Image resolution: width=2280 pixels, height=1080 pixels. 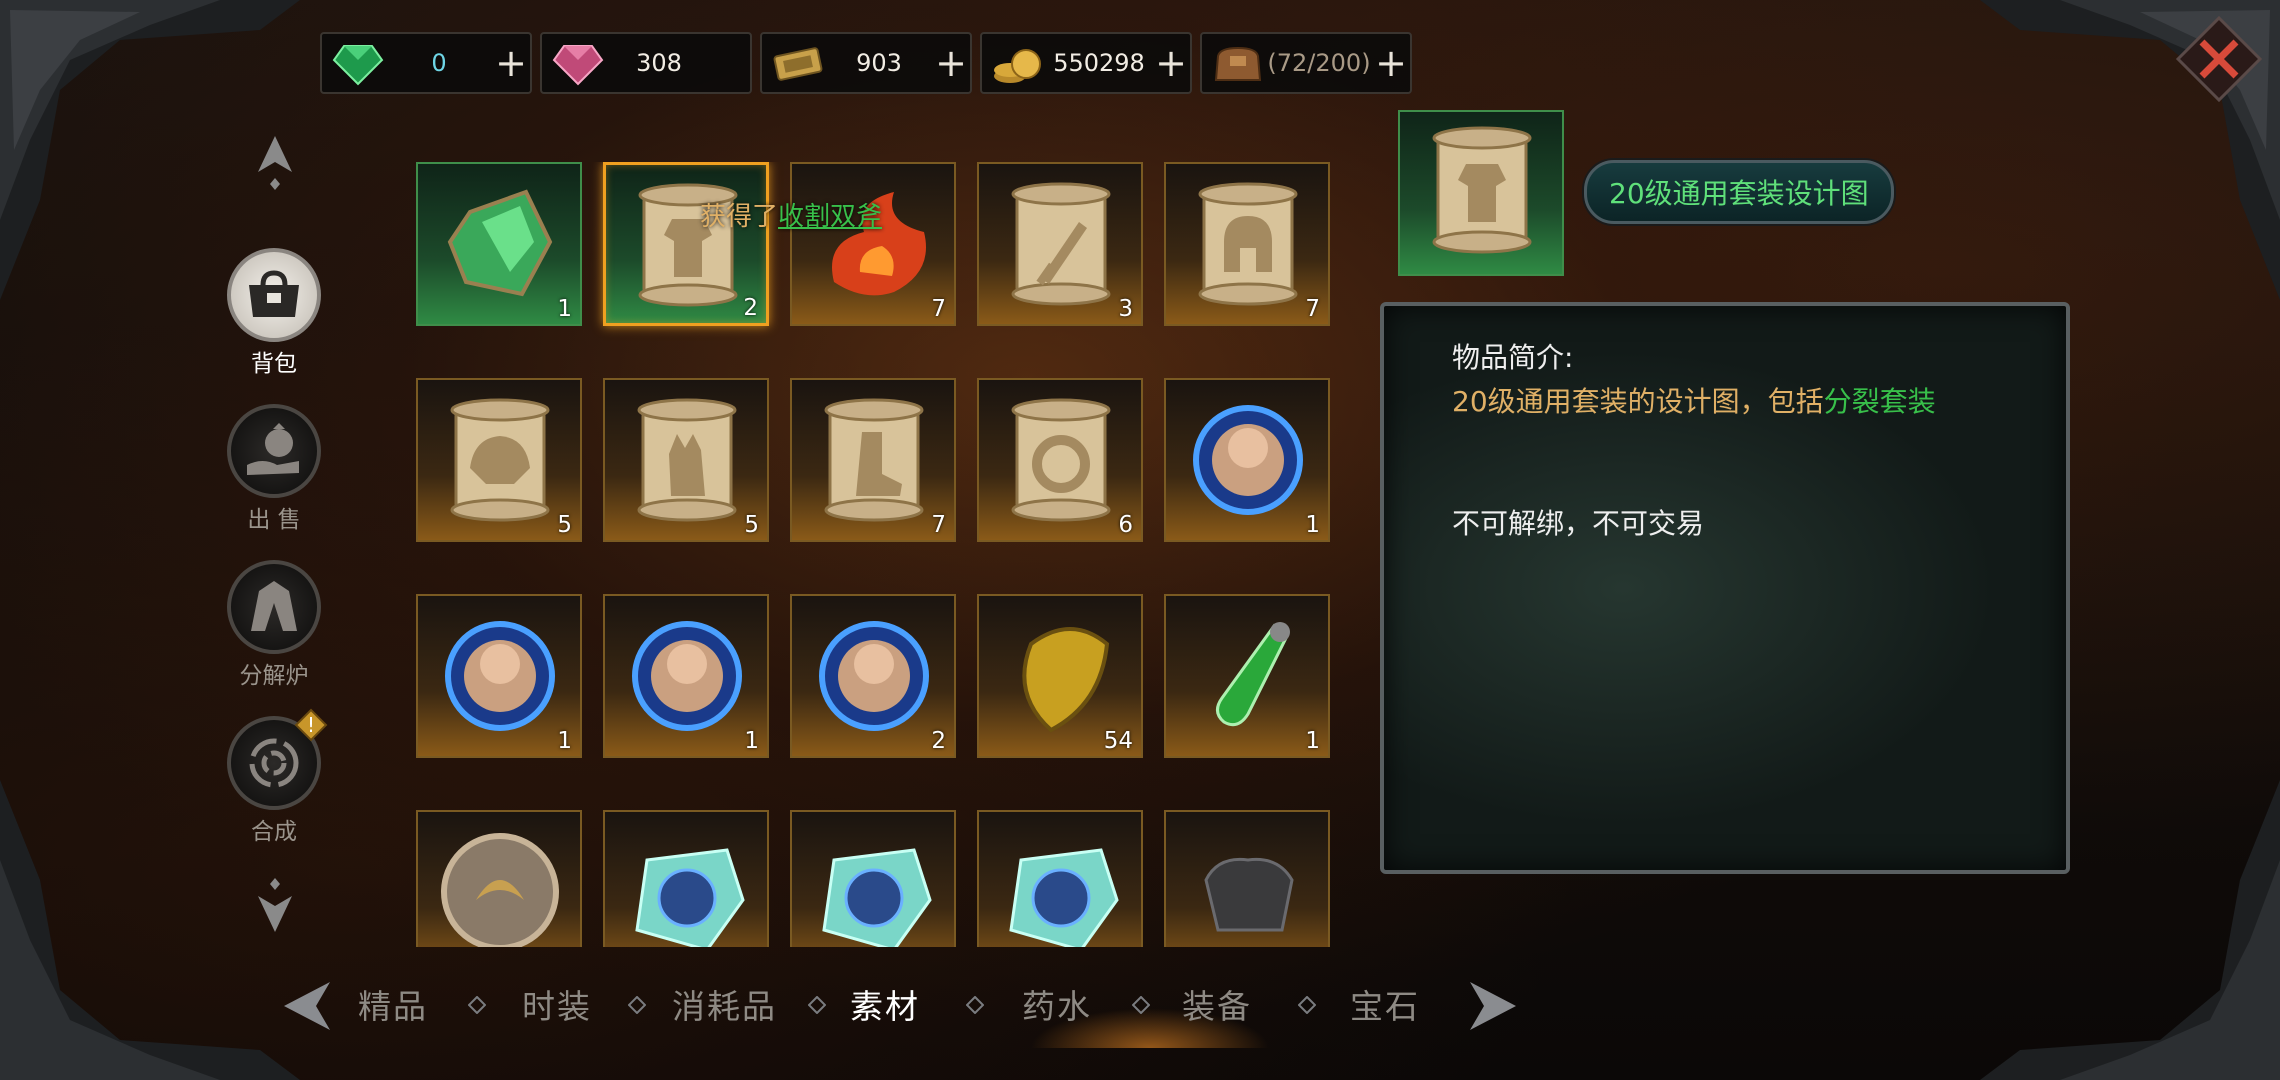 I want to click on gold-coins-icon, so click(x=1017, y=66).